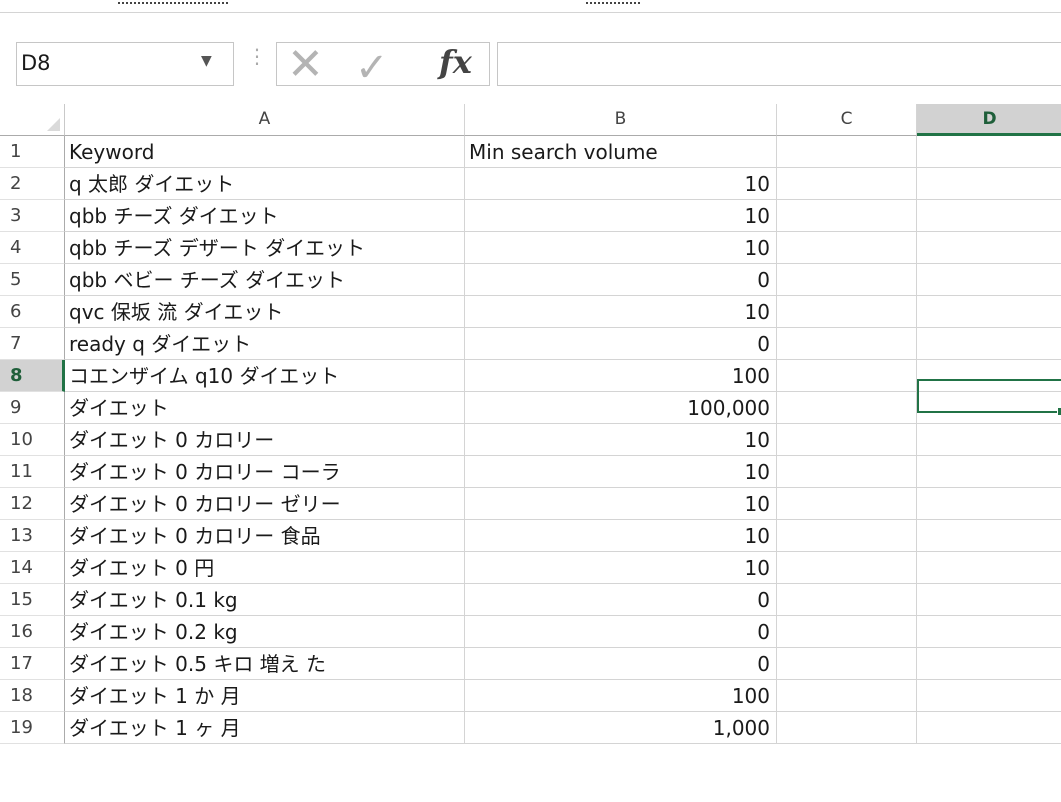 This screenshot has height=802, width=1061. What do you see at coordinates (265, 152) in the screenshot?
I see `cell-a1: Keyword` at bounding box center [265, 152].